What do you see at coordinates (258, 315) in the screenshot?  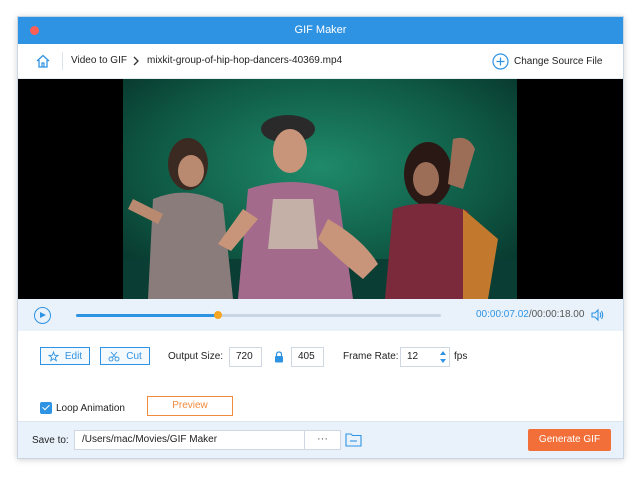 I see `timeline-slider` at bounding box center [258, 315].